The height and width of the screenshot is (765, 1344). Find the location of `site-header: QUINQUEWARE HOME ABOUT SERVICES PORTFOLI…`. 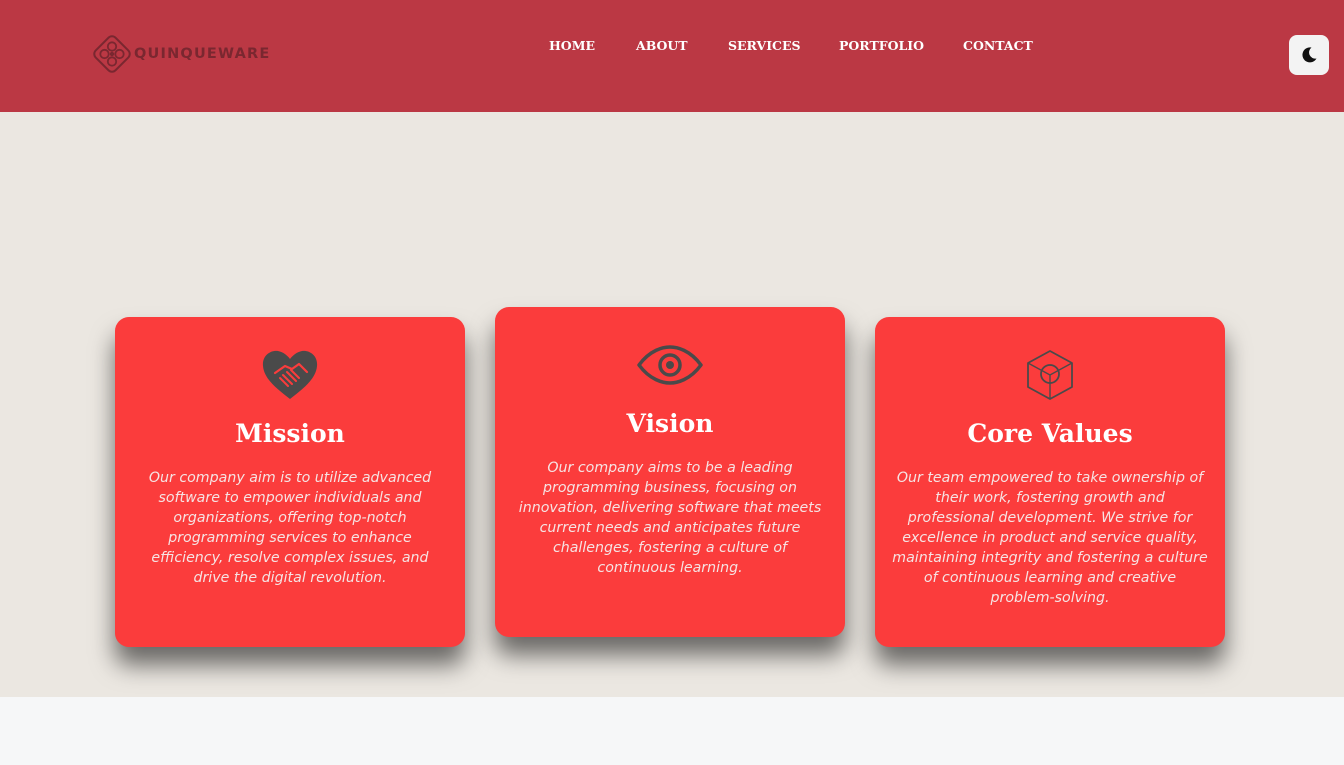

site-header: QUINQUEWARE HOME ABOUT SERVICES PORTFOLI… is located at coordinates (672, 56).